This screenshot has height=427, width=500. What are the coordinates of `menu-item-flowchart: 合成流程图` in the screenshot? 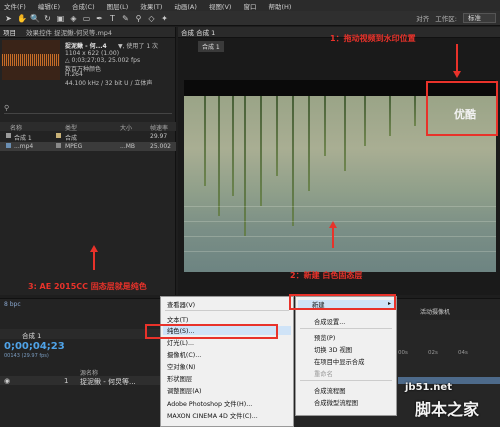 It's located at (329, 390).